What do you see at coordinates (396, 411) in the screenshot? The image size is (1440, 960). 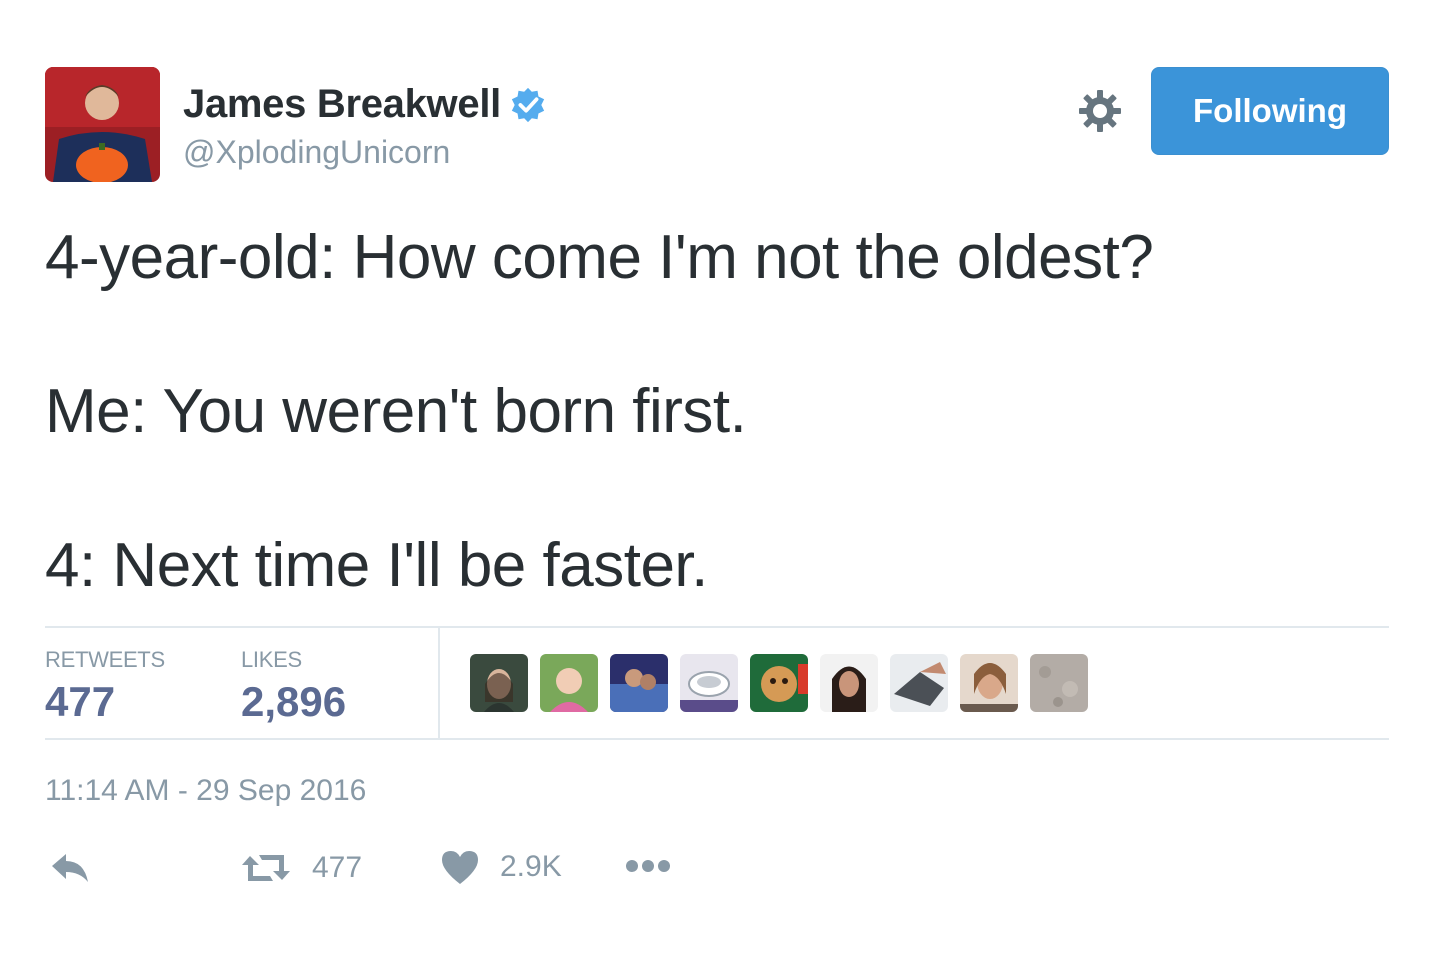 I see `tweet-text-line: Me: You weren't born first.` at bounding box center [396, 411].